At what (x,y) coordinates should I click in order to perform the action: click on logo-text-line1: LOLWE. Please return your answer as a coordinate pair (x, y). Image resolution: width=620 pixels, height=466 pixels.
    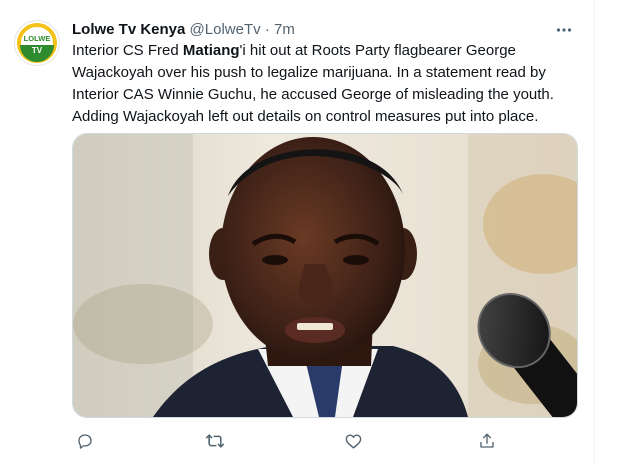
    Looking at the image, I should click on (37, 38).